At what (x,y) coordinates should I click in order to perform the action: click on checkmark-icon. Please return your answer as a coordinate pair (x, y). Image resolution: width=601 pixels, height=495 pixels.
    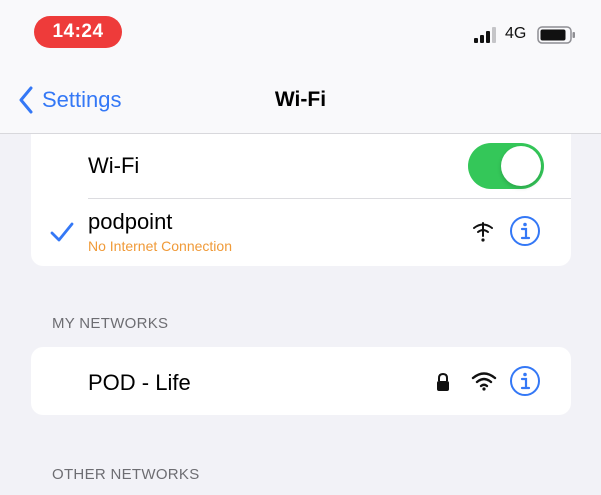
    Looking at the image, I should click on (62, 232).